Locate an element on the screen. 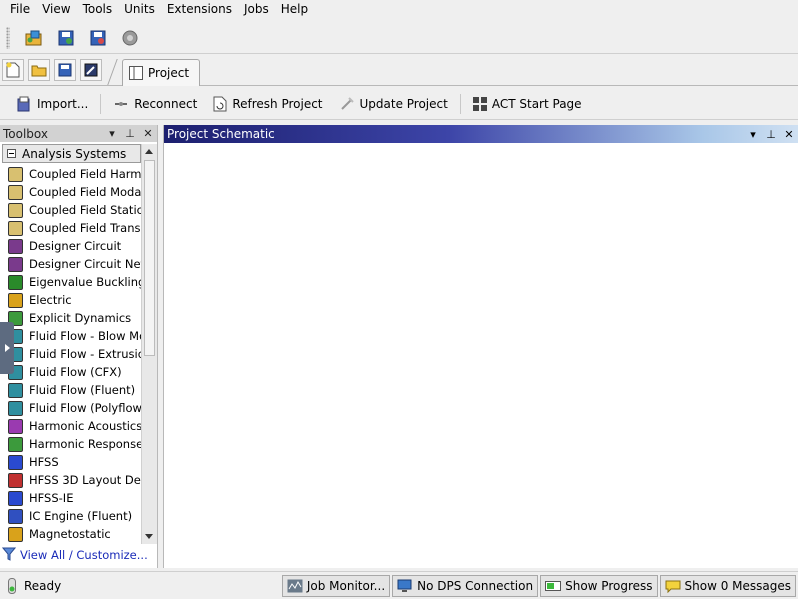 This screenshot has width=798, height=599. scroll-up-icon is located at coordinates (149, 151).